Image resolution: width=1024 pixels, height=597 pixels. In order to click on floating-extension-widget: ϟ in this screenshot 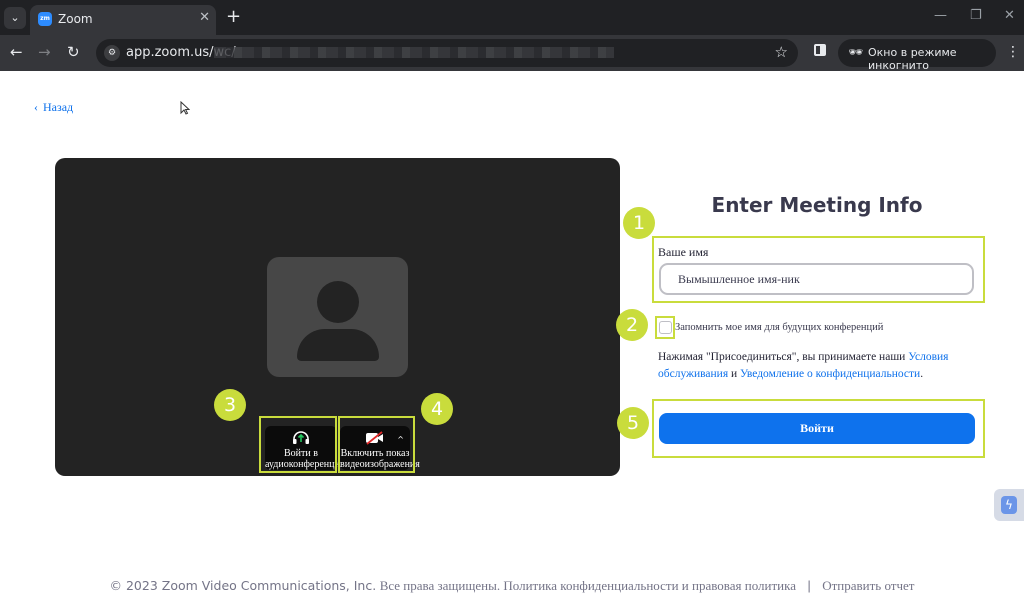, I will do `click(1009, 505)`.